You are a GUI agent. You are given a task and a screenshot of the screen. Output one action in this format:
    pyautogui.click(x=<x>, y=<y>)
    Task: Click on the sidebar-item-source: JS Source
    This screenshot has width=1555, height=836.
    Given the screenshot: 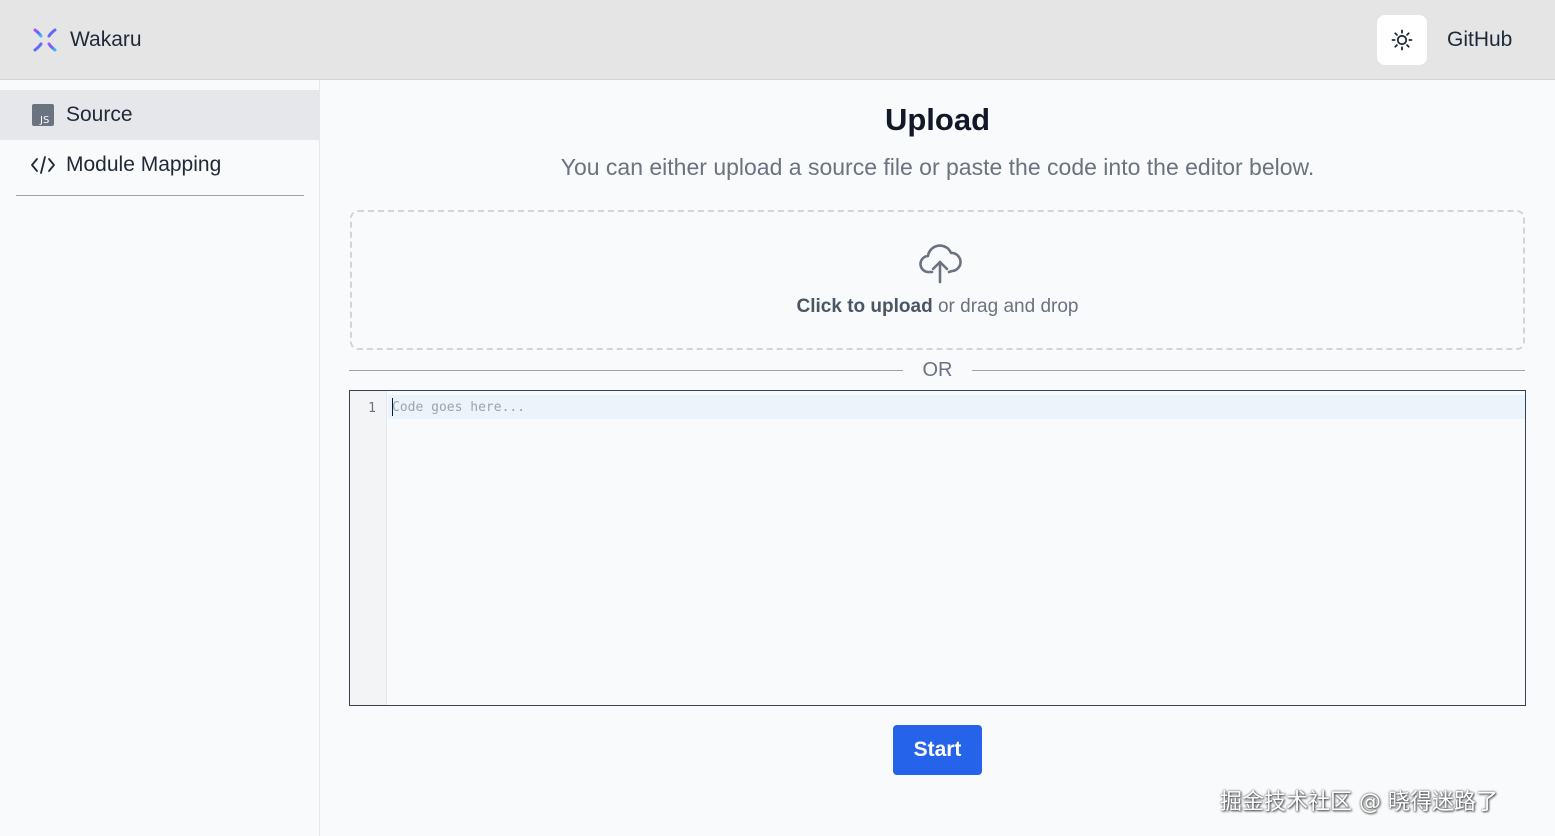 What is the action you would take?
    pyautogui.click(x=159, y=115)
    